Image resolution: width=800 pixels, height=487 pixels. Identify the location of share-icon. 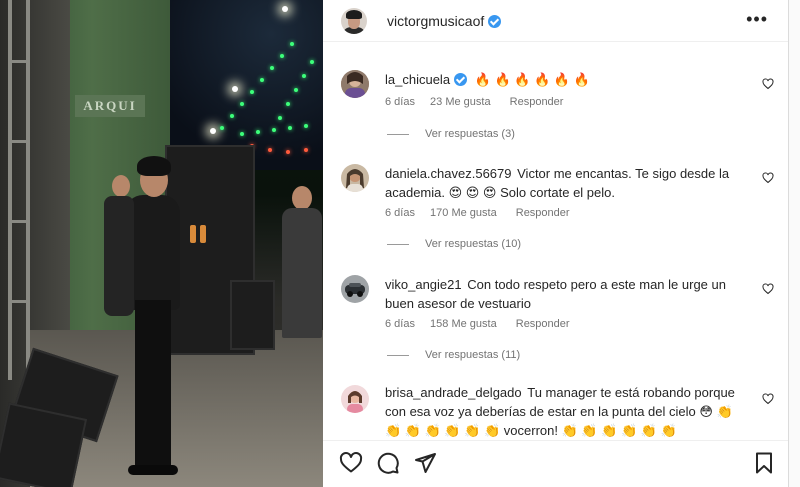
(425, 463).